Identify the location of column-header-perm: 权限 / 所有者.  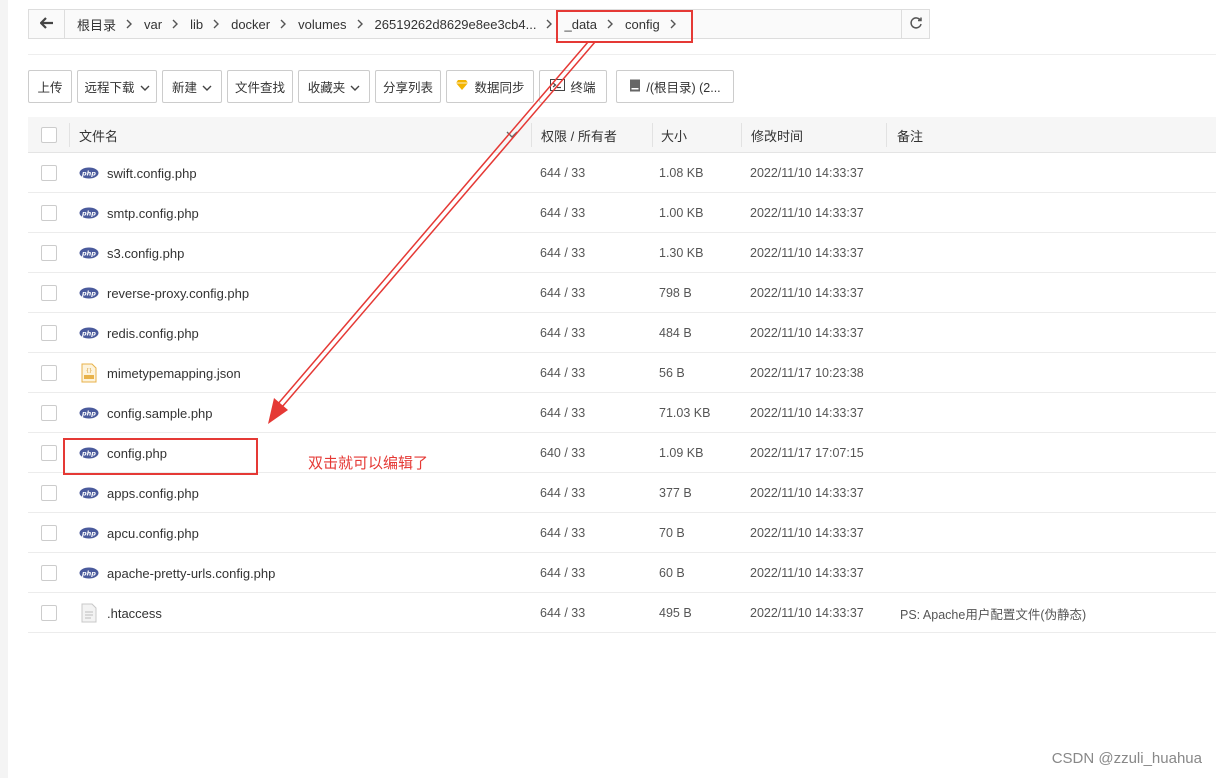
(579, 135).